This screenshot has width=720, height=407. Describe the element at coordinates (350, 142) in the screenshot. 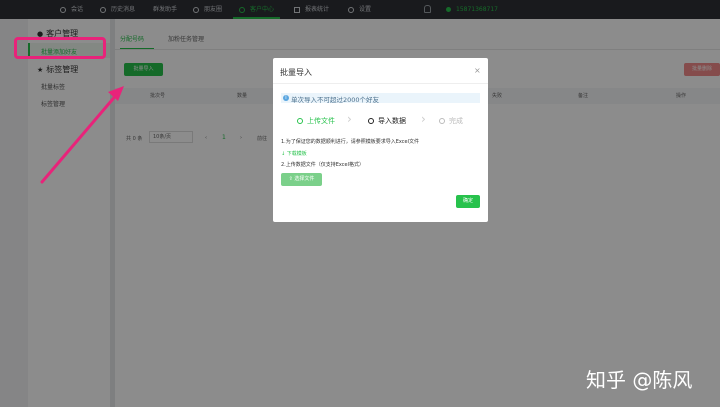

I see `instruction-1: 1.为了保证您的数据顺利进行，请参照模板要求导入Excel文件` at that location.